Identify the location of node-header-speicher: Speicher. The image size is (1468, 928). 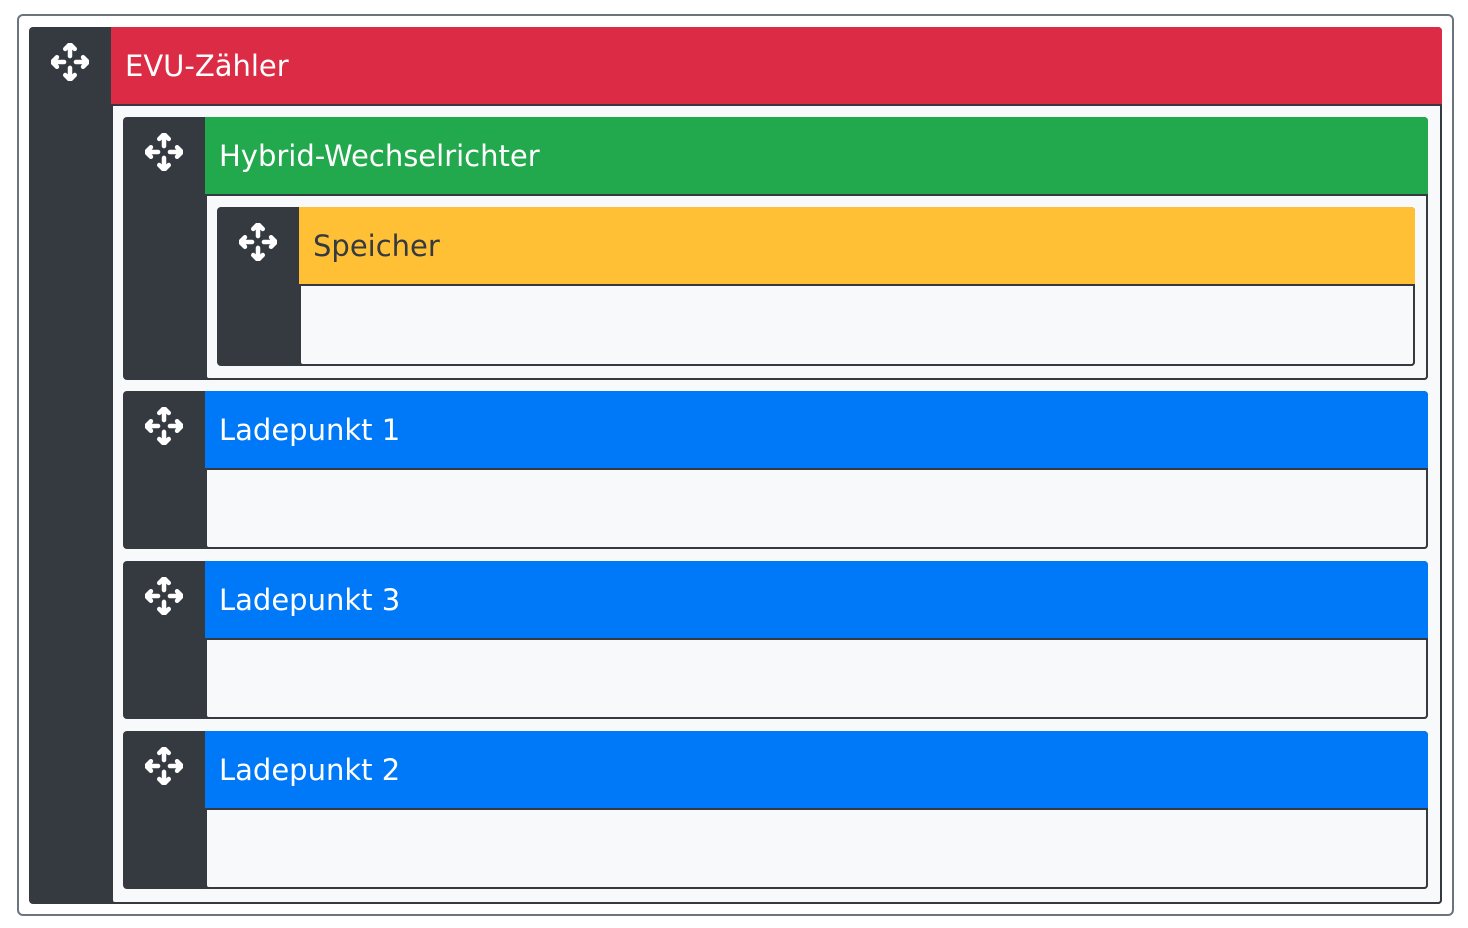
(857, 246).